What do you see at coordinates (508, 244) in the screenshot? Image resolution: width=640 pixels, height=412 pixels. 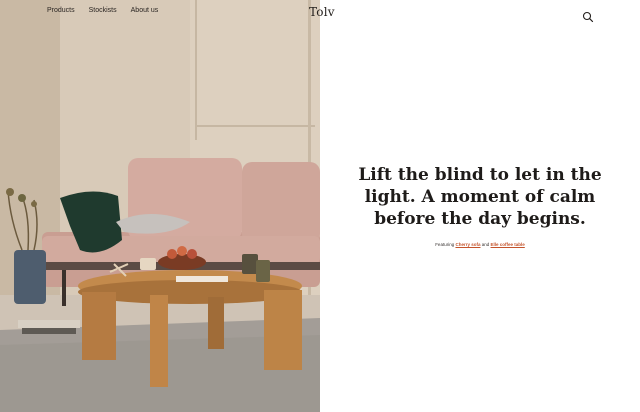 I see `elle-coffee-table-link: Elle coffee table` at bounding box center [508, 244].